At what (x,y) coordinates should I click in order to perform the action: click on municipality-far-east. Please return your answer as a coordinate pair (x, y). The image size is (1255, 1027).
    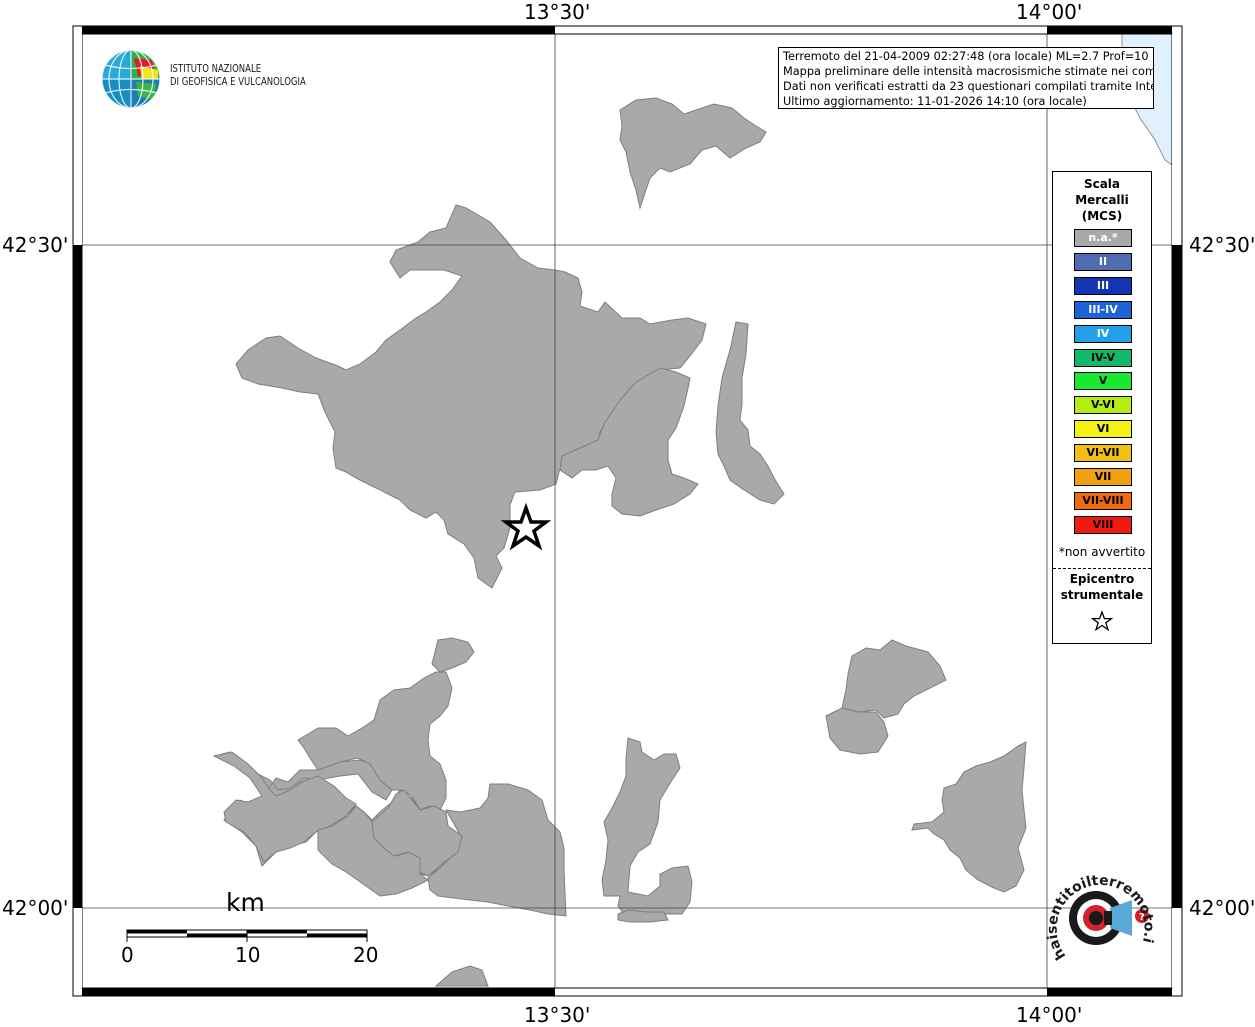
    Looking at the image, I should click on (969, 817).